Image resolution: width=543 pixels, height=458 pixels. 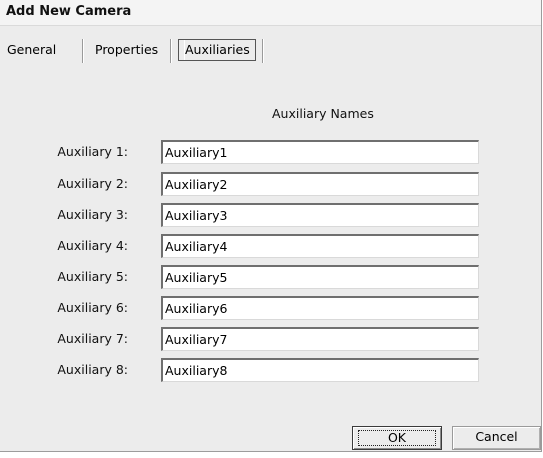 I want to click on auxiliary-5-input, so click(x=320, y=277).